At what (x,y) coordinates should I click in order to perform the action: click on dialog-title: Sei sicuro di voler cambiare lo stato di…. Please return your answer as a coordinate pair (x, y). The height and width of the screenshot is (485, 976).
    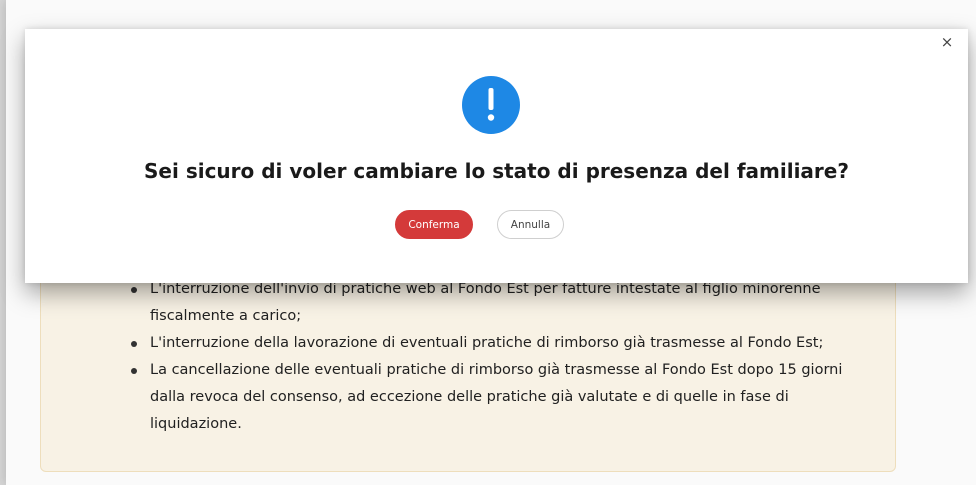
    Looking at the image, I should click on (496, 171).